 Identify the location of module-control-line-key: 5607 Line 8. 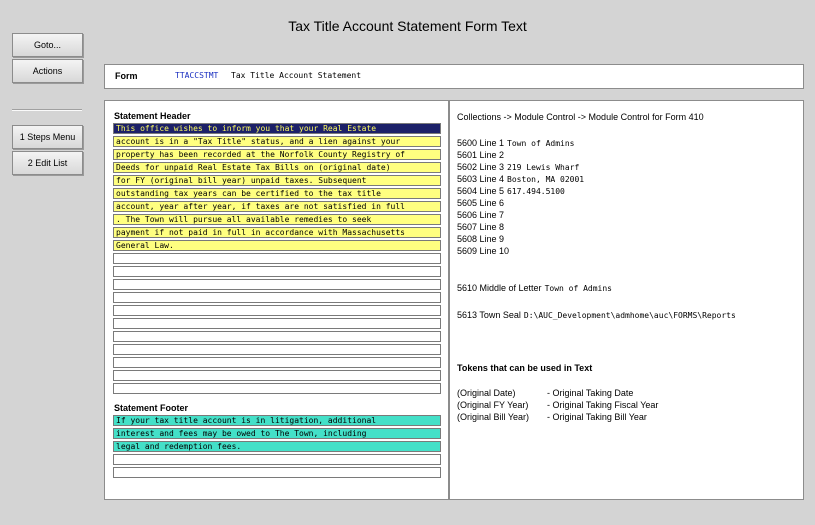
(481, 227).